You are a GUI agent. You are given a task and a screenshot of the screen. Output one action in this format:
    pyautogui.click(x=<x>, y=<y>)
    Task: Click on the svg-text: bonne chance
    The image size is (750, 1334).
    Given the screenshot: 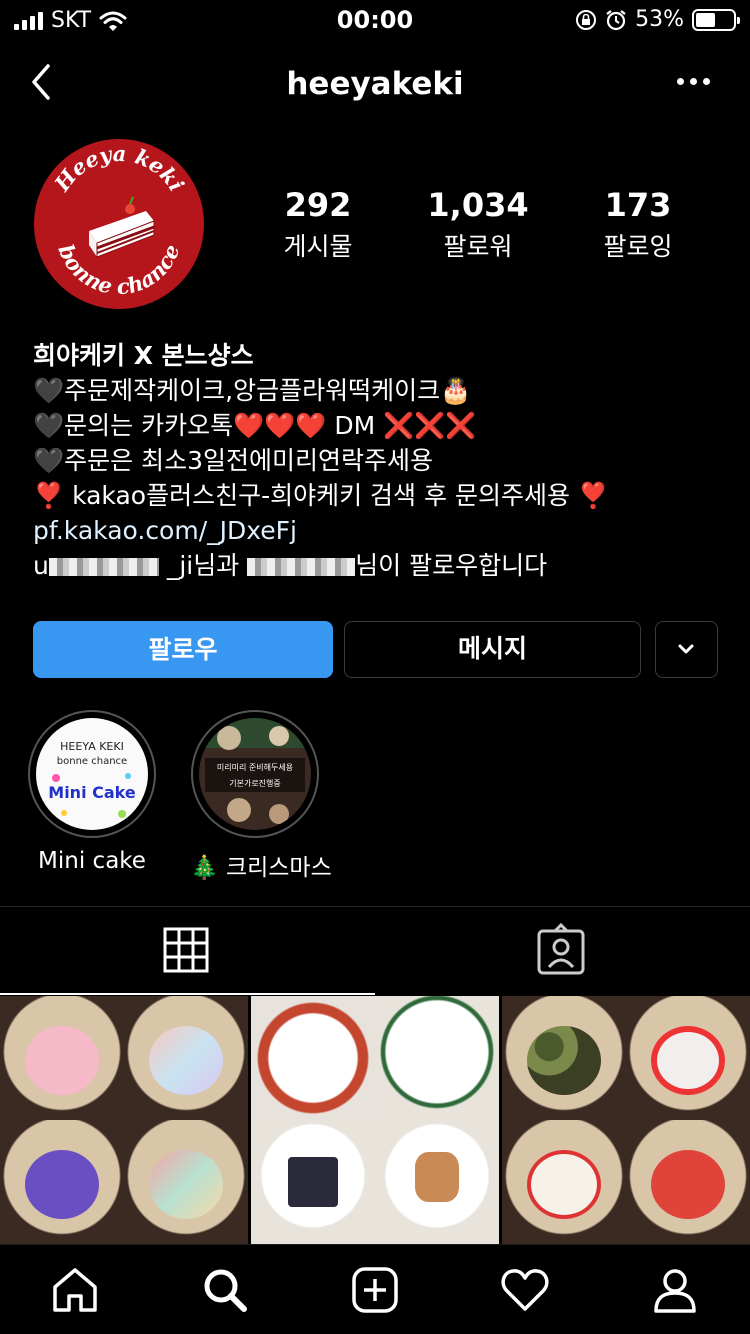 What is the action you would take?
    pyautogui.click(x=92, y=761)
    